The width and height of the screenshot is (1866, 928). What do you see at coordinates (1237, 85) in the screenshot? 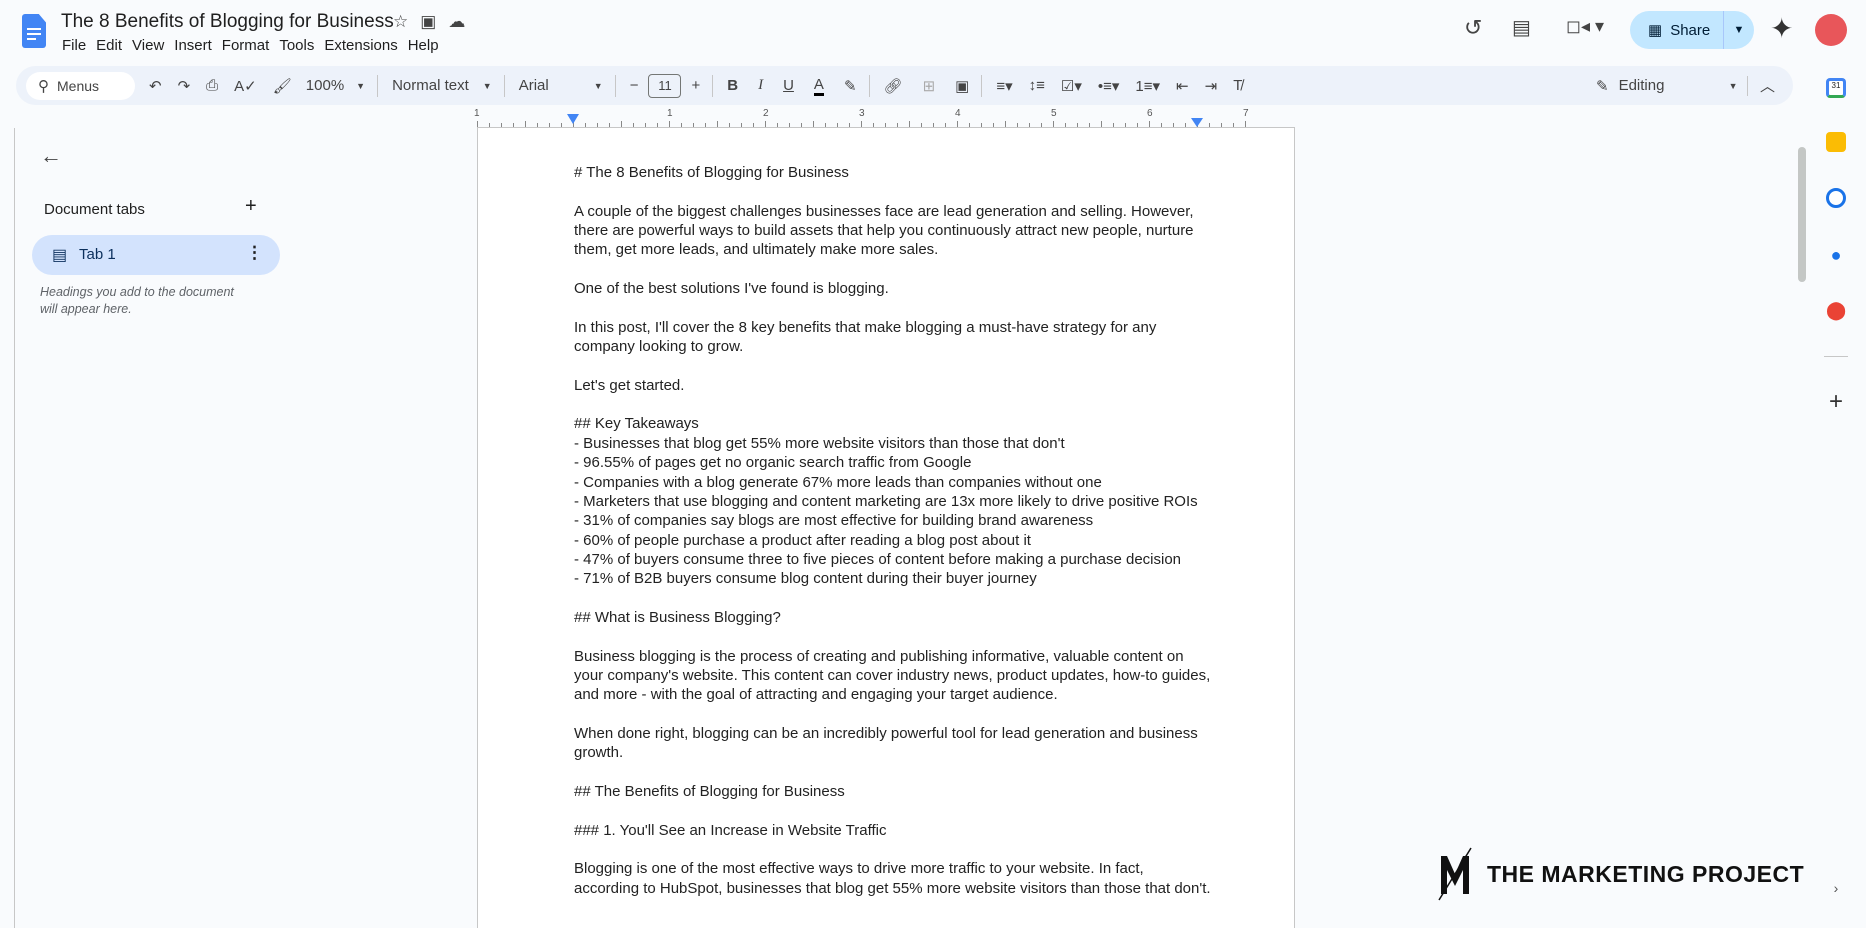
I see `clear-formatting-icon: T̸` at bounding box center [1237, 85].